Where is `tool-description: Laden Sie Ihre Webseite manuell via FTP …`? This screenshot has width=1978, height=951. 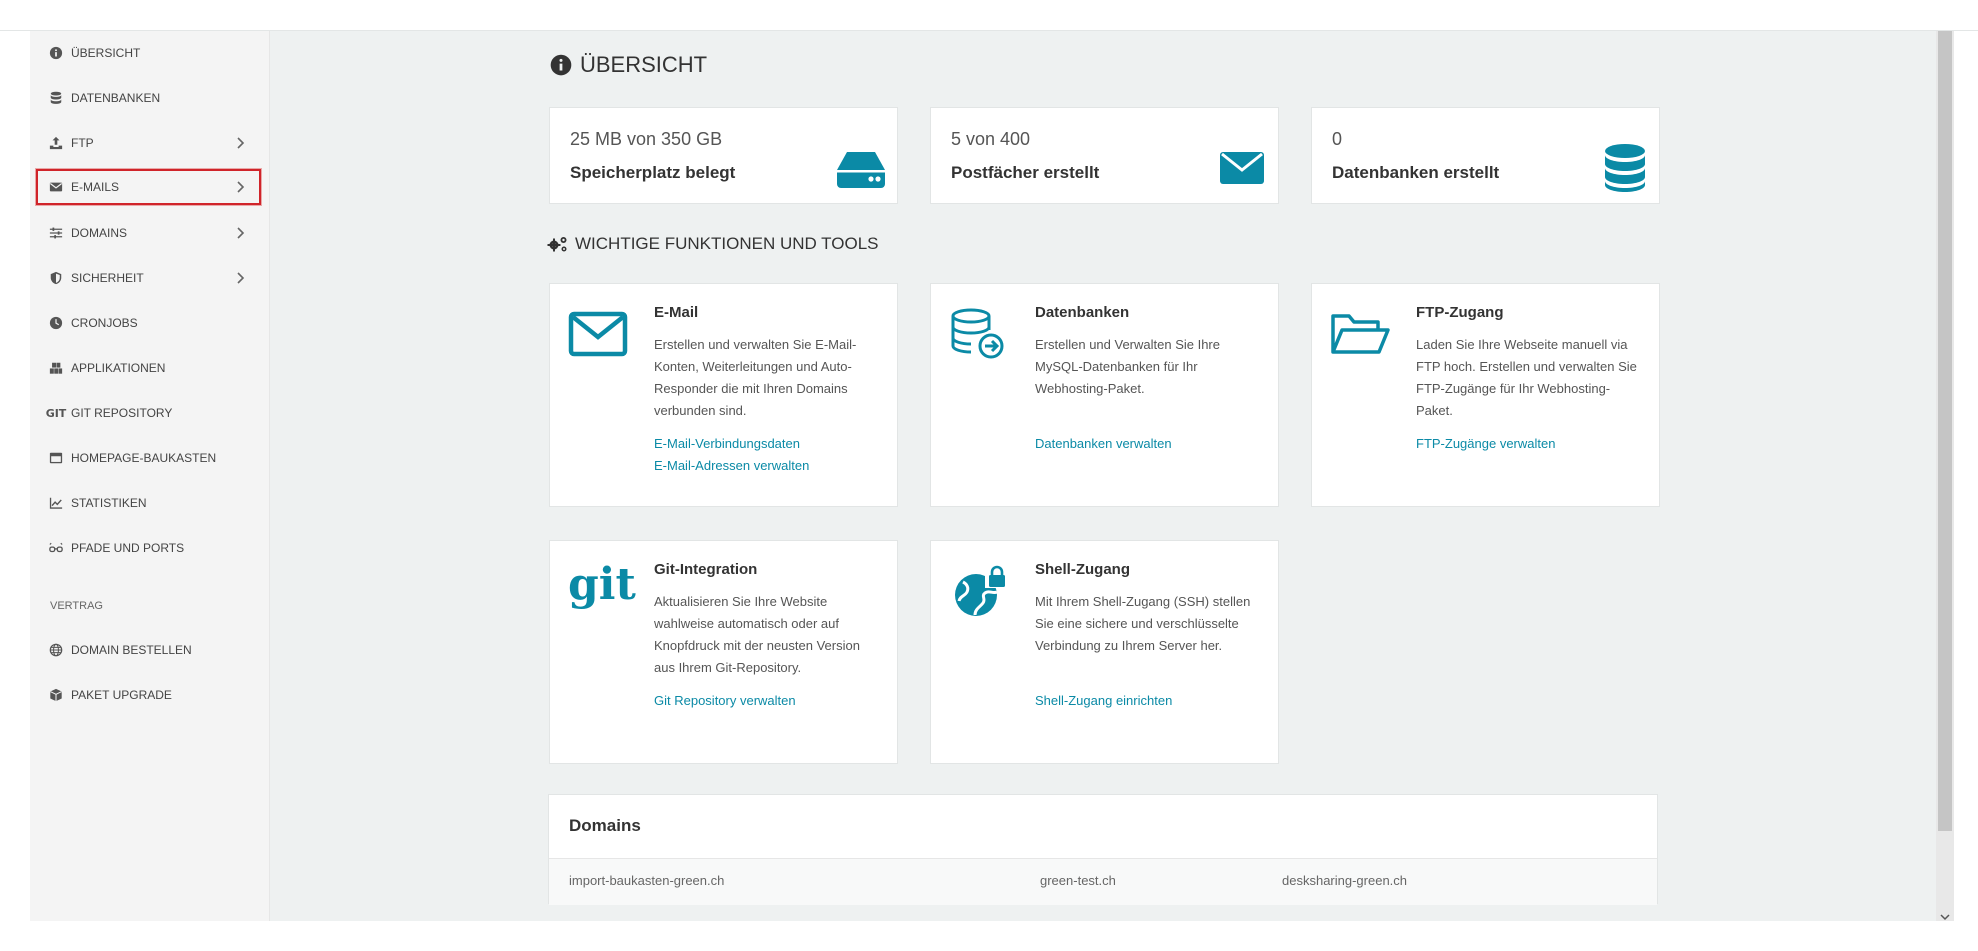 tool-description: Laden Sie Ihre Webseite manuell via FTP … is located at coordinates (1526, 377).